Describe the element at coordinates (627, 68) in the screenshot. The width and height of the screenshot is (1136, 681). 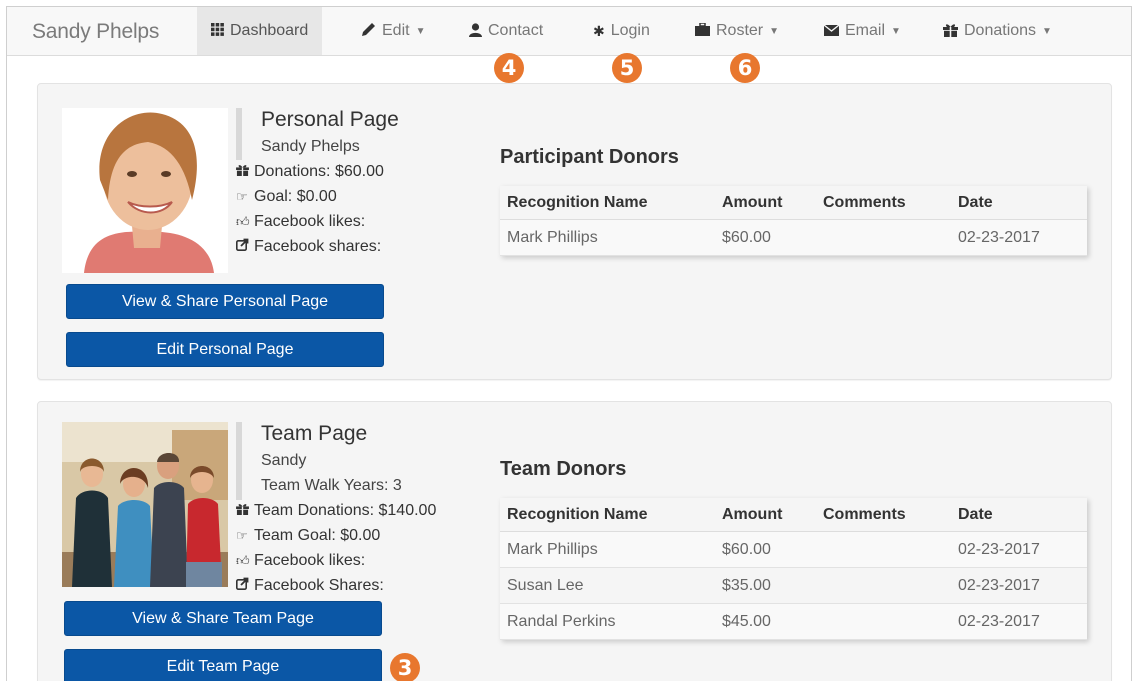
I see `callout-badge-login: 5` at that location.